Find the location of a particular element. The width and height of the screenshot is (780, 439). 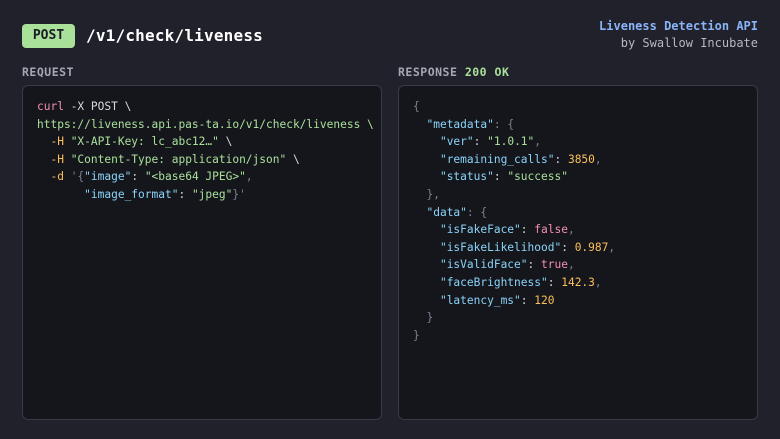

code-line: "isFakeLikelihood": 0.987, is located at coordinates (578, 248).